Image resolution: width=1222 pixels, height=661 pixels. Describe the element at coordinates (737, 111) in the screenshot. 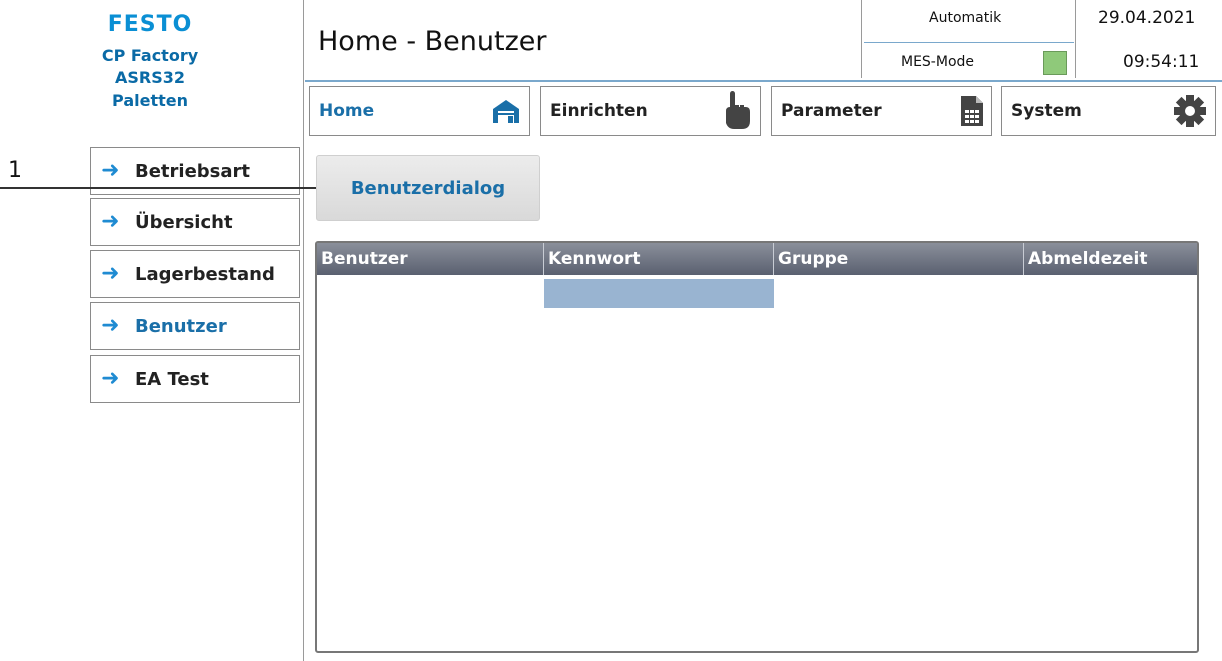

I see `hand-pointer-icon` at that location.